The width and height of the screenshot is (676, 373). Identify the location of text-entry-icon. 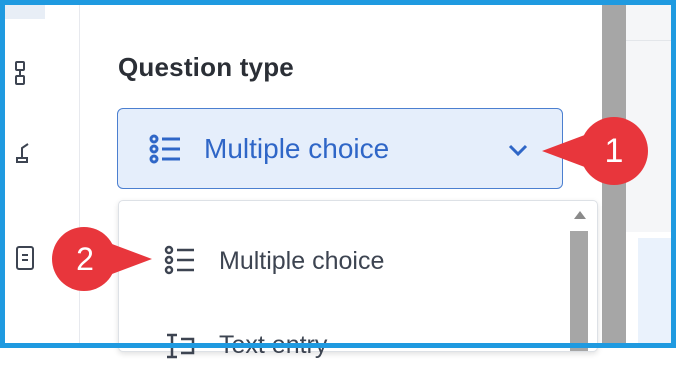
(181, 346).